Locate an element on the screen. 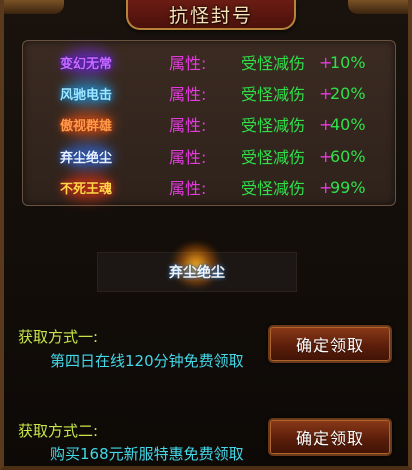 The image size is (412, 470). title-name: 弃尘绝尘 is located at coordinates (85, 158).